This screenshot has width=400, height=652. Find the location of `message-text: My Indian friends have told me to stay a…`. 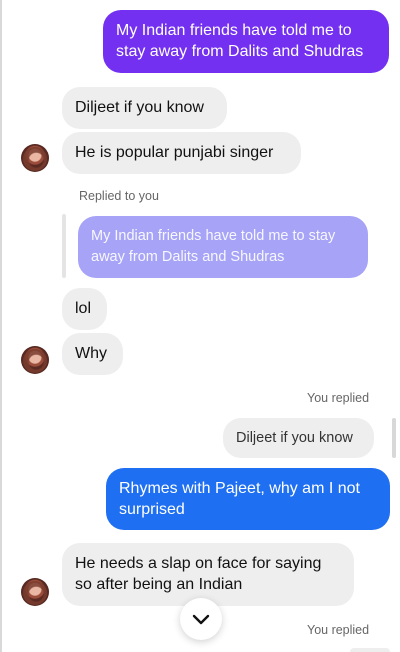

message-text: My Indian friends have told me to stay a… is located at coordinates (240, 41).